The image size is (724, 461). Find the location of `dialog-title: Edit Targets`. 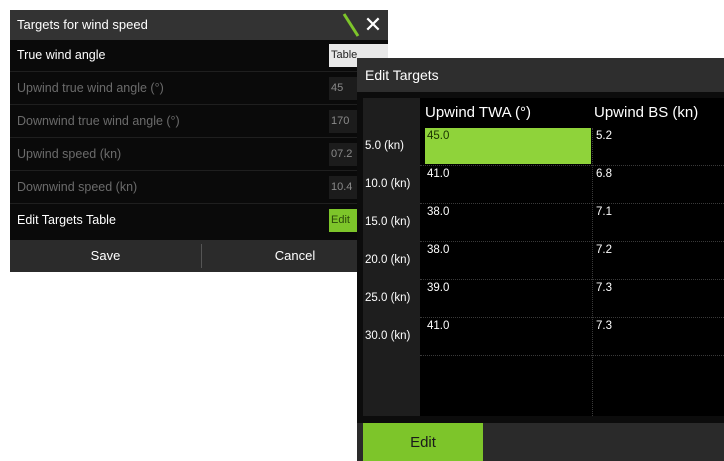

dialog-title: Edit Targets is located at coordinates (402, 75).